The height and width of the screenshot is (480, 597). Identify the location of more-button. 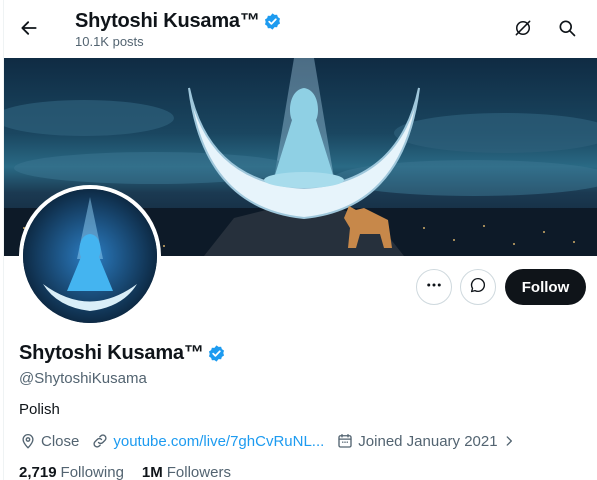
(434, 287).